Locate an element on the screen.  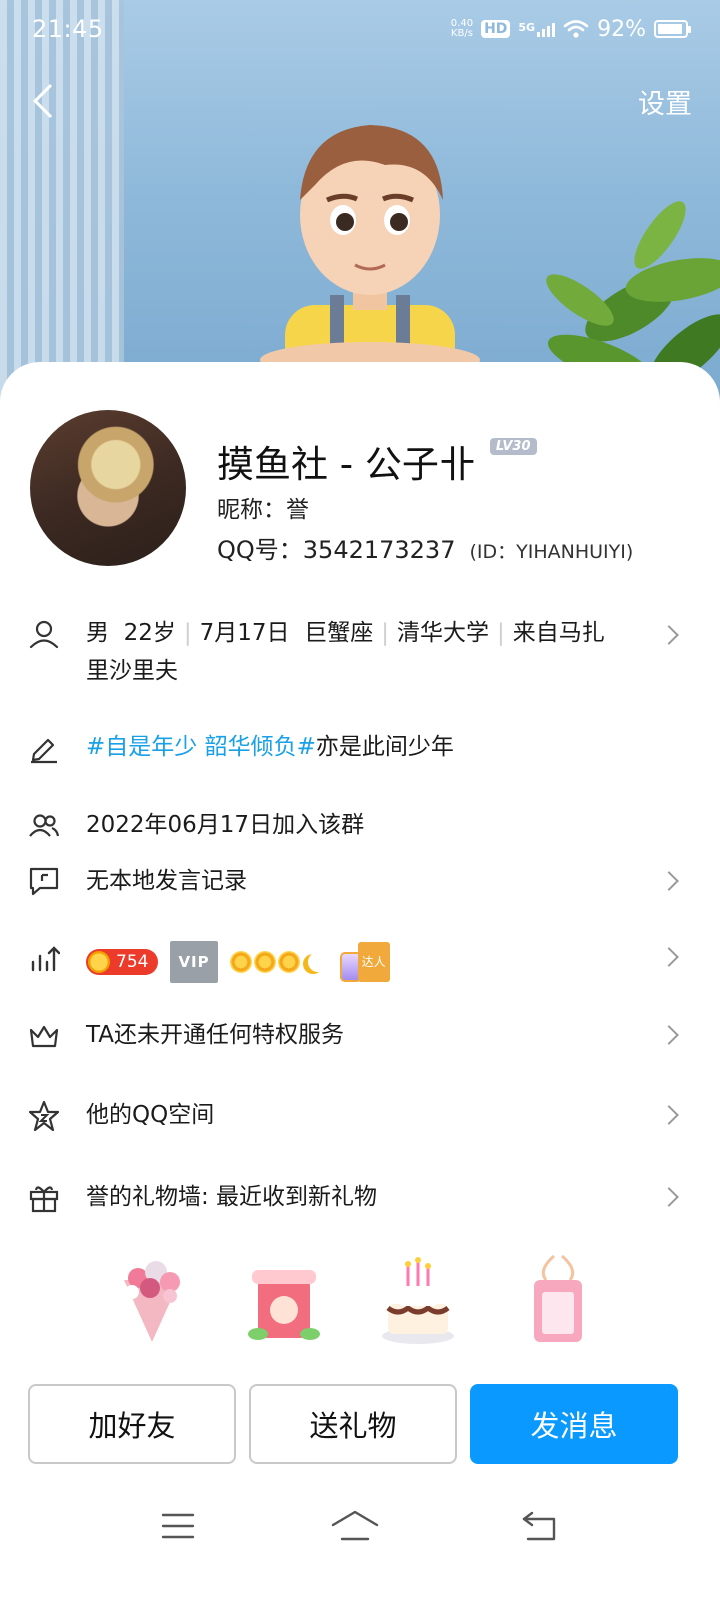
badge-list: 754 VIP 达人 is located at coordinates (238, 962).